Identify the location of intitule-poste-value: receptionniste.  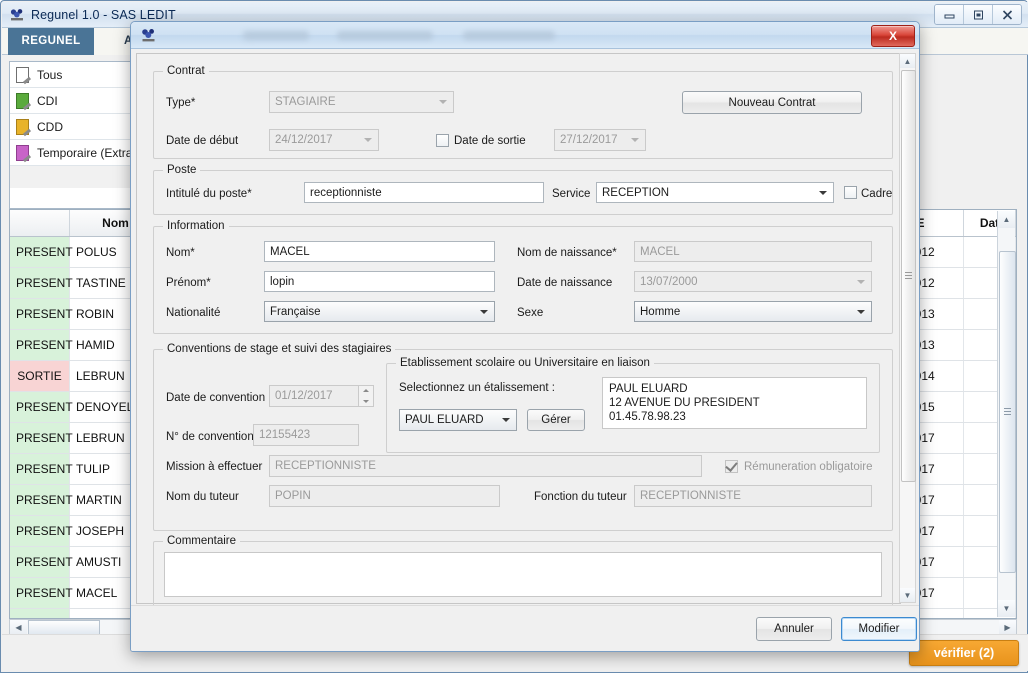
(346, 192).